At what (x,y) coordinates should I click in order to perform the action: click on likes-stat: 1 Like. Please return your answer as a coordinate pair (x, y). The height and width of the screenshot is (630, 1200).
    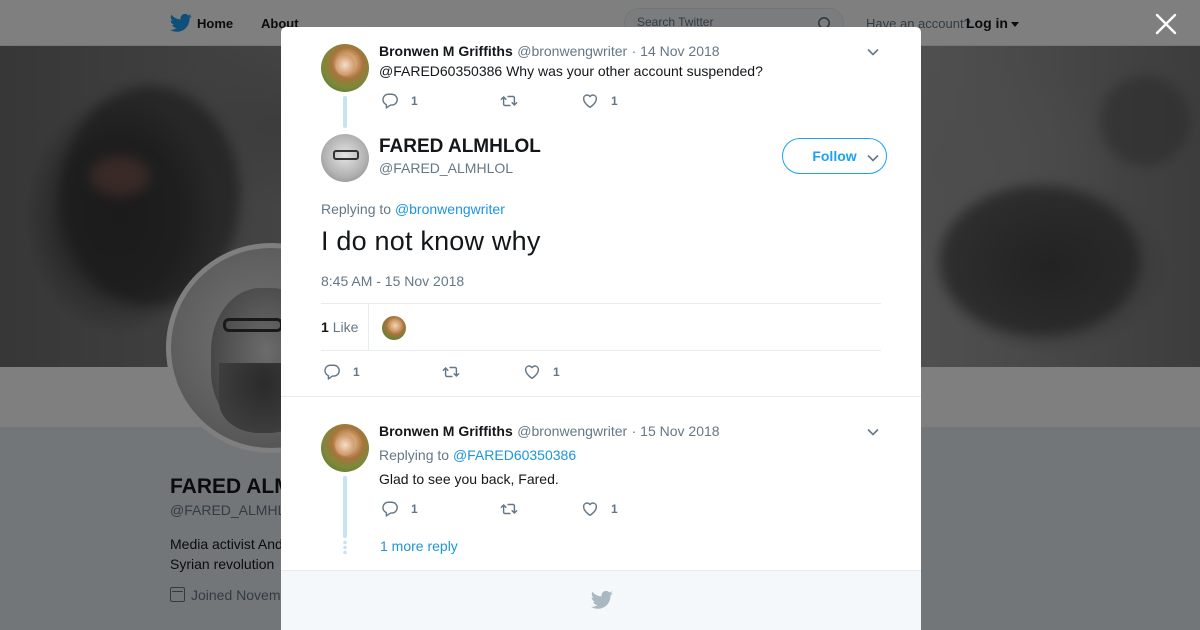
    Looking at the image, I should click on (339, 327).